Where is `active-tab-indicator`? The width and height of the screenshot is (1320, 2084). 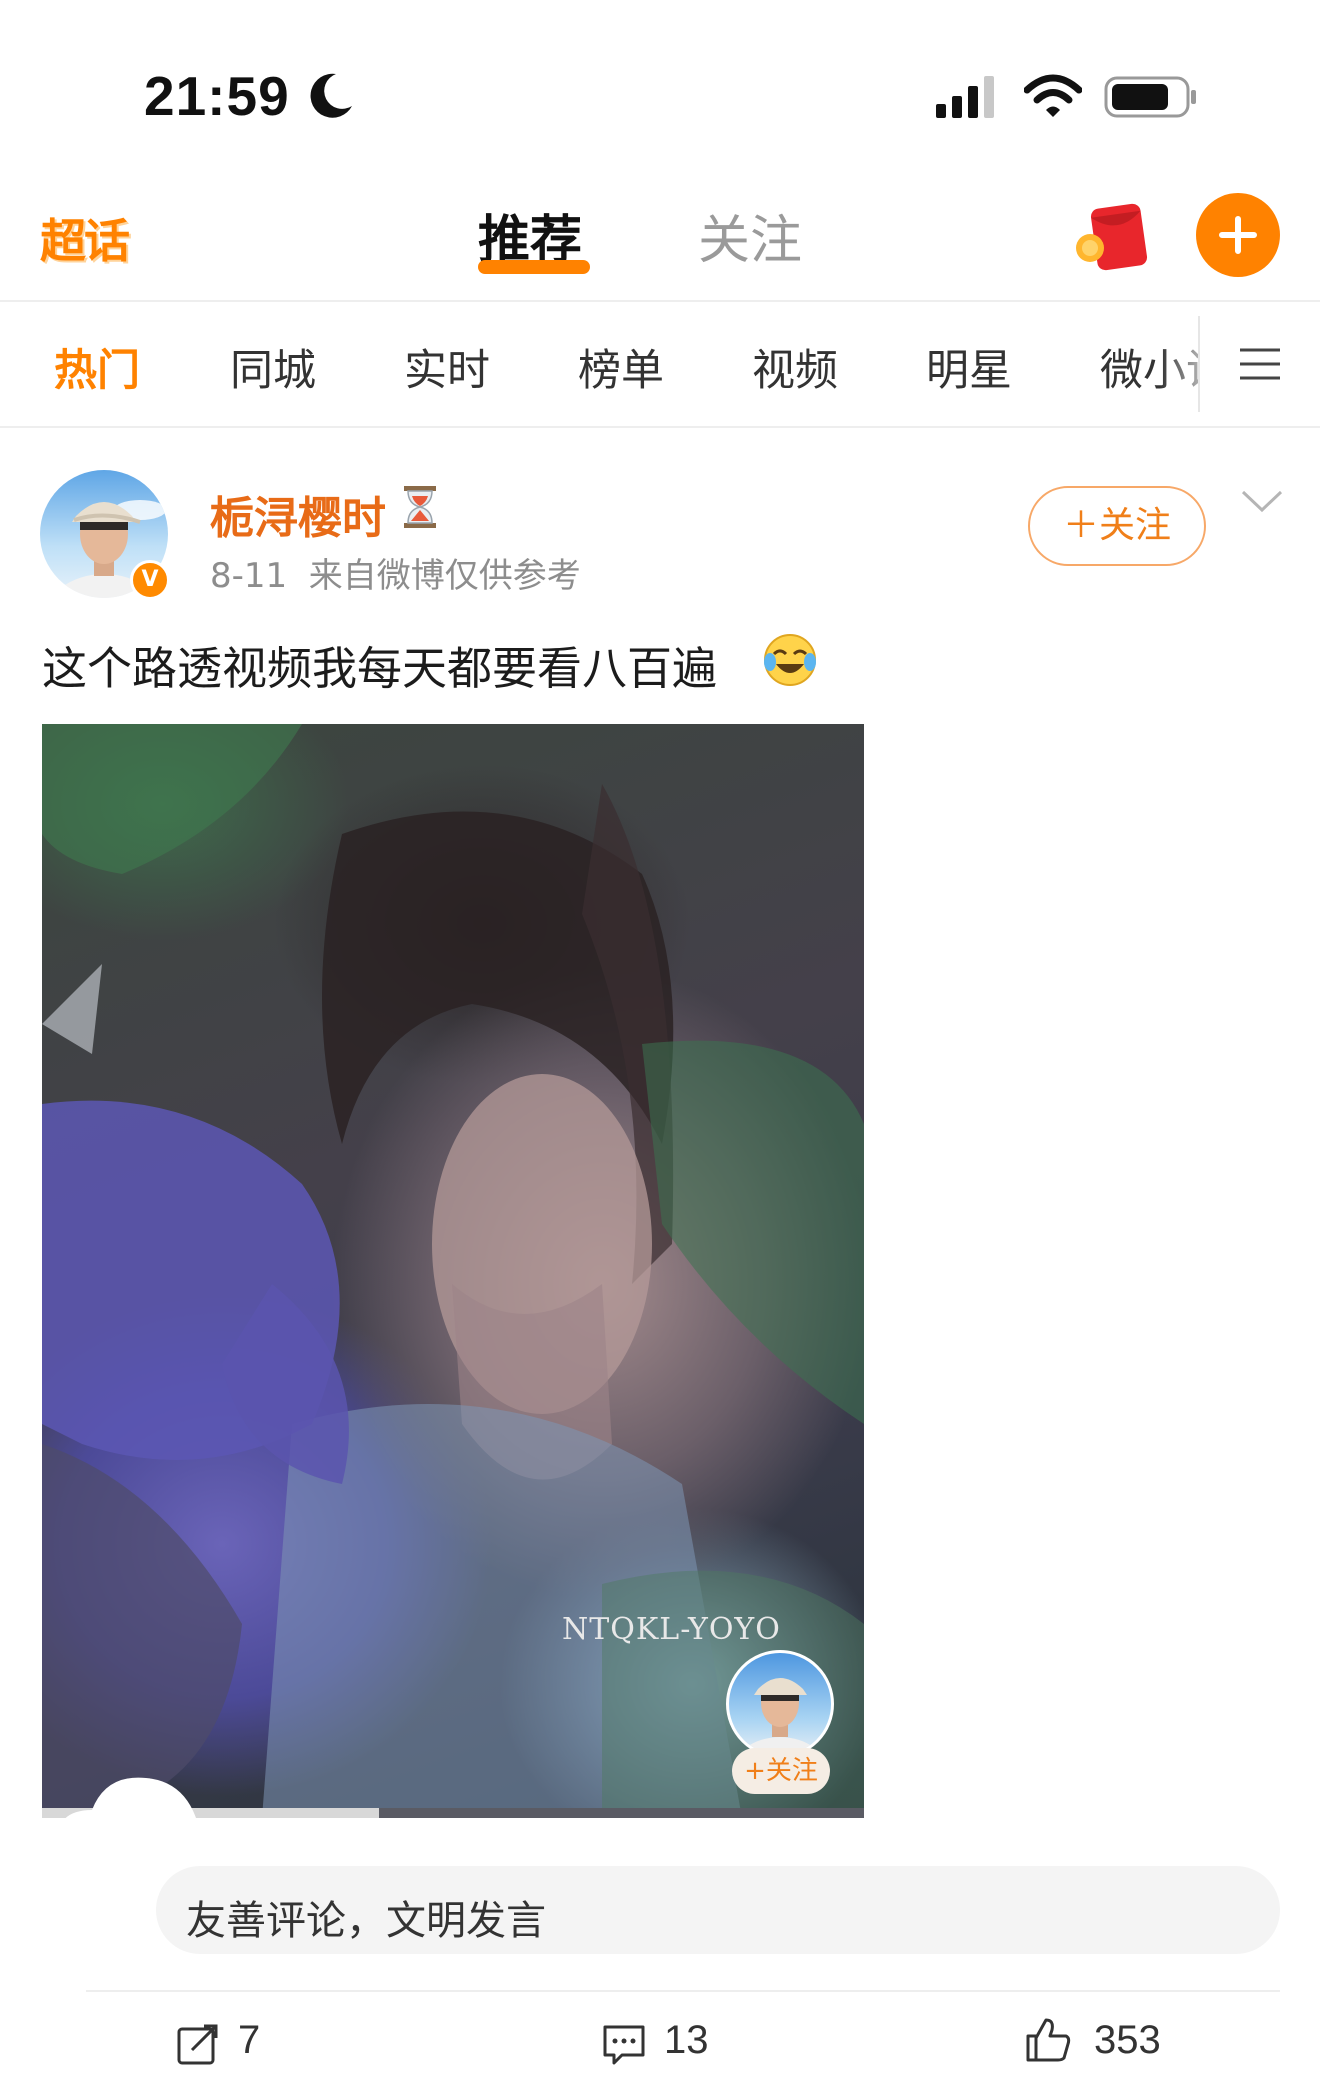 active-tab-indicator is located at coordinates (534, 267).